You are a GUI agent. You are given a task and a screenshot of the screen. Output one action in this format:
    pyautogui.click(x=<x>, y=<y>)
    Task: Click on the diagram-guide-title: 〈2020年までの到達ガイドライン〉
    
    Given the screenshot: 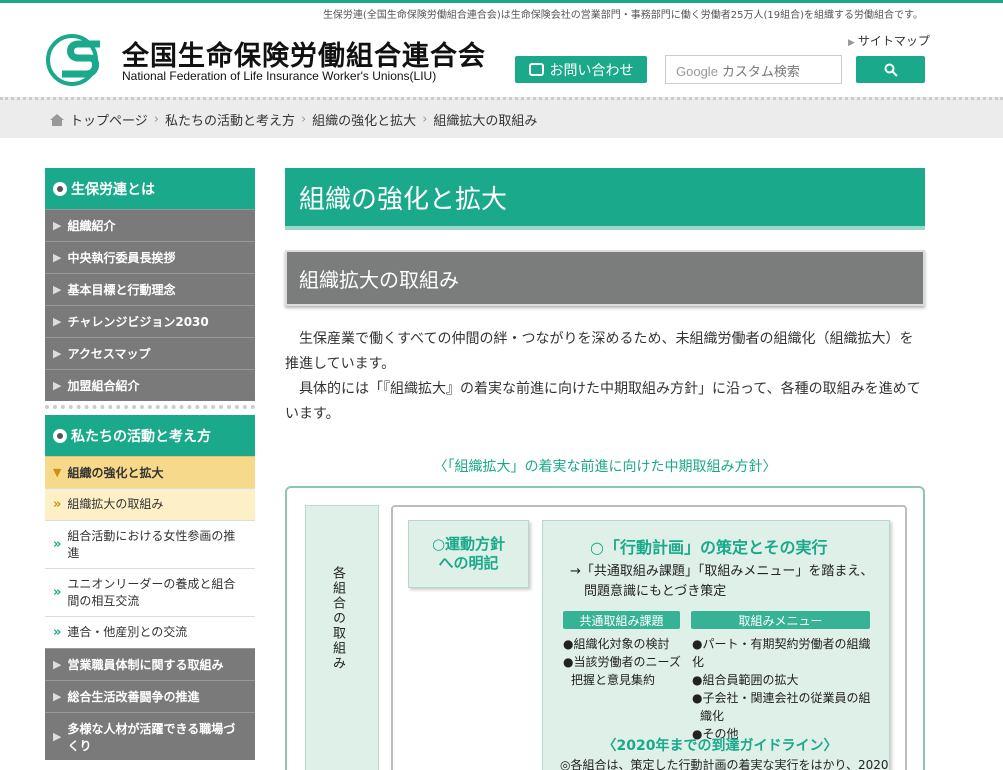 What is the action you would take?
    pyautogui.click(x=720, y=746)
    